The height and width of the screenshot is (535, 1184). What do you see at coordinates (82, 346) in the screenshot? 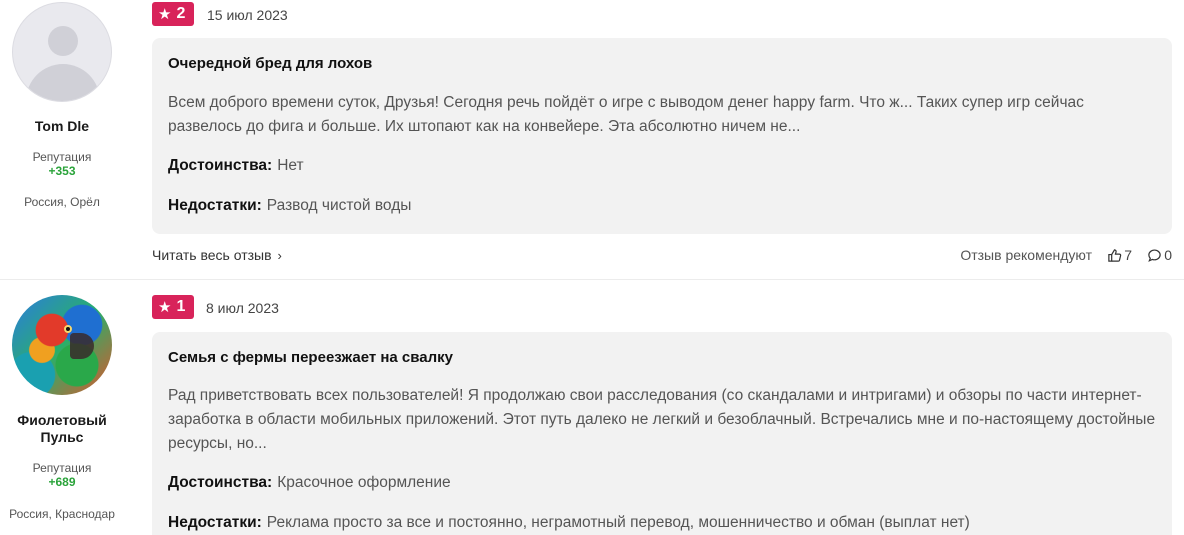
I see `avatar-parrot-beak` at bounding box center [82, 346].